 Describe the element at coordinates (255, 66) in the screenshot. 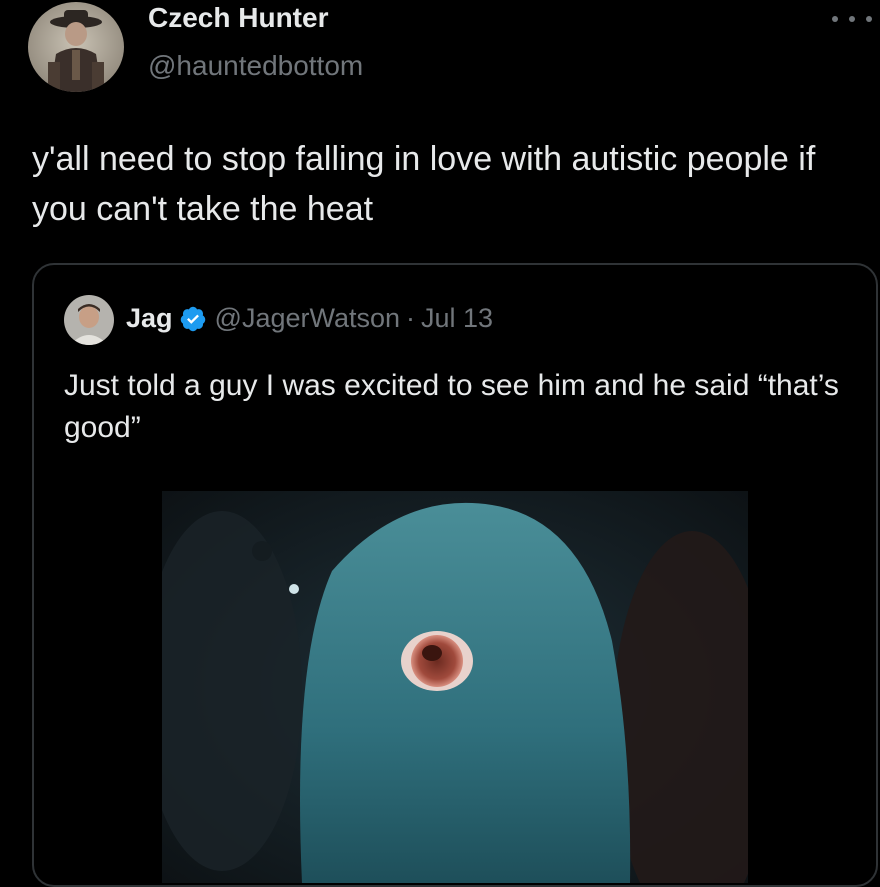

I see `author-handle: @hauntedbottom` at that location.